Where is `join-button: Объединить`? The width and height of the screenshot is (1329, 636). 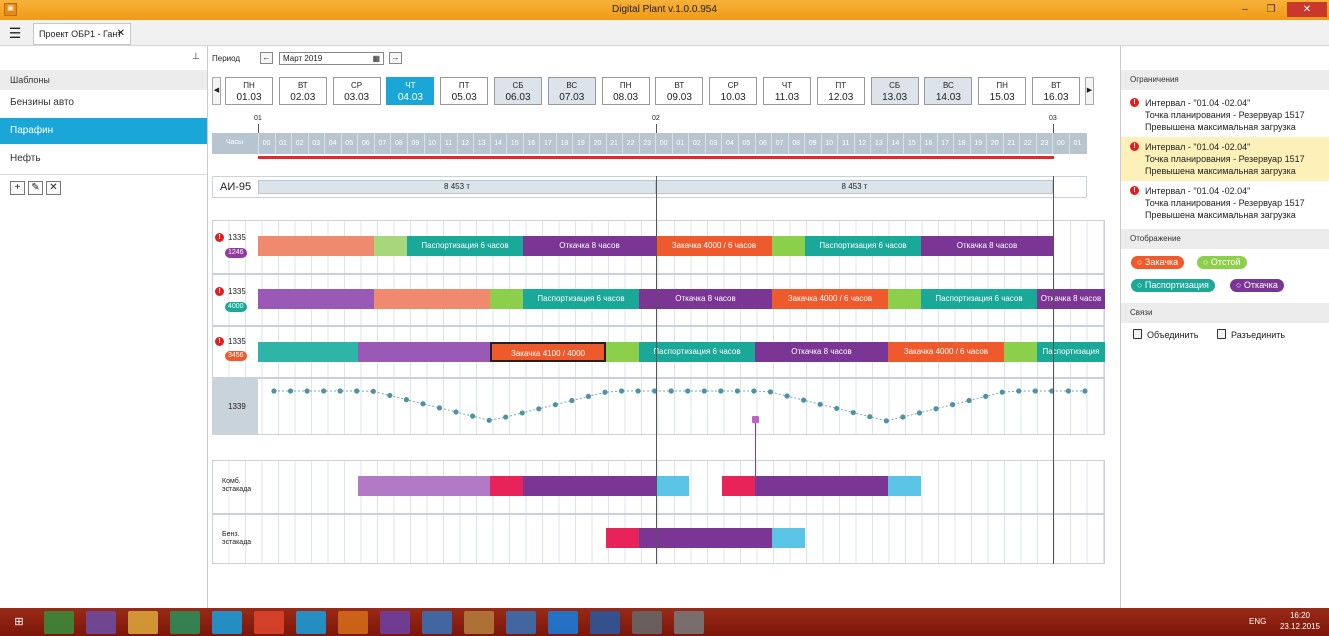
join-button: Объединить is located at coordinates (1172, 335).